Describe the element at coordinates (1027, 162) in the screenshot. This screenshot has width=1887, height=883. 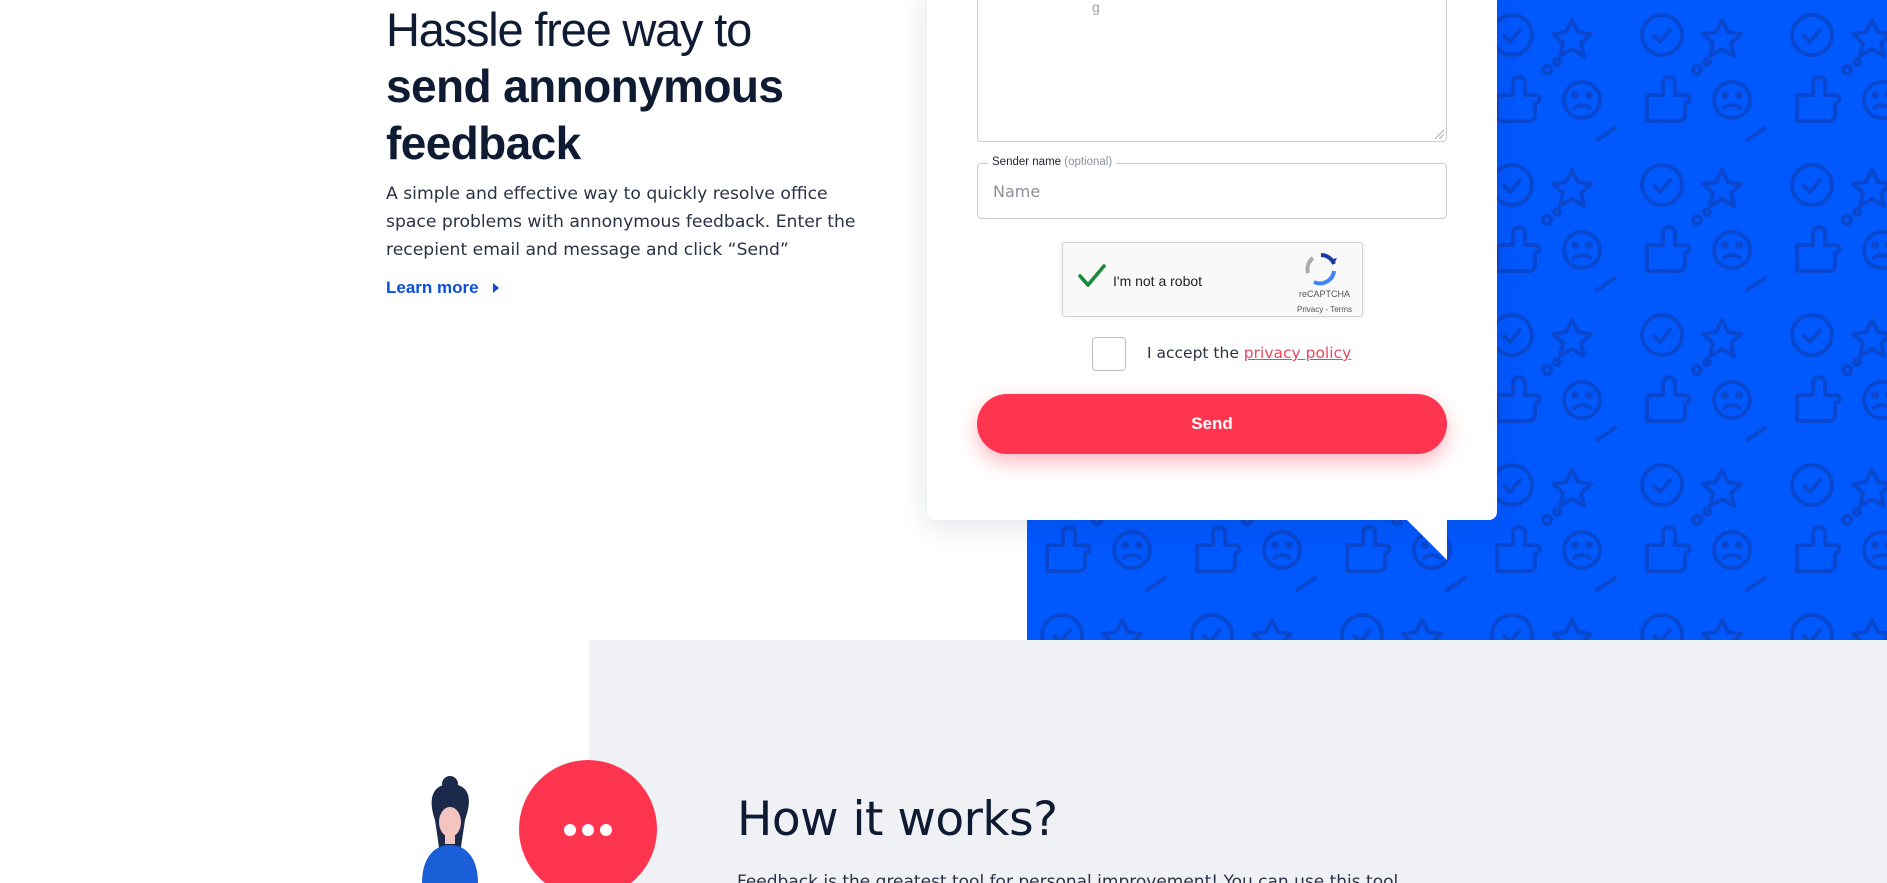
I see `sender-label-text: Sender name` at that location.